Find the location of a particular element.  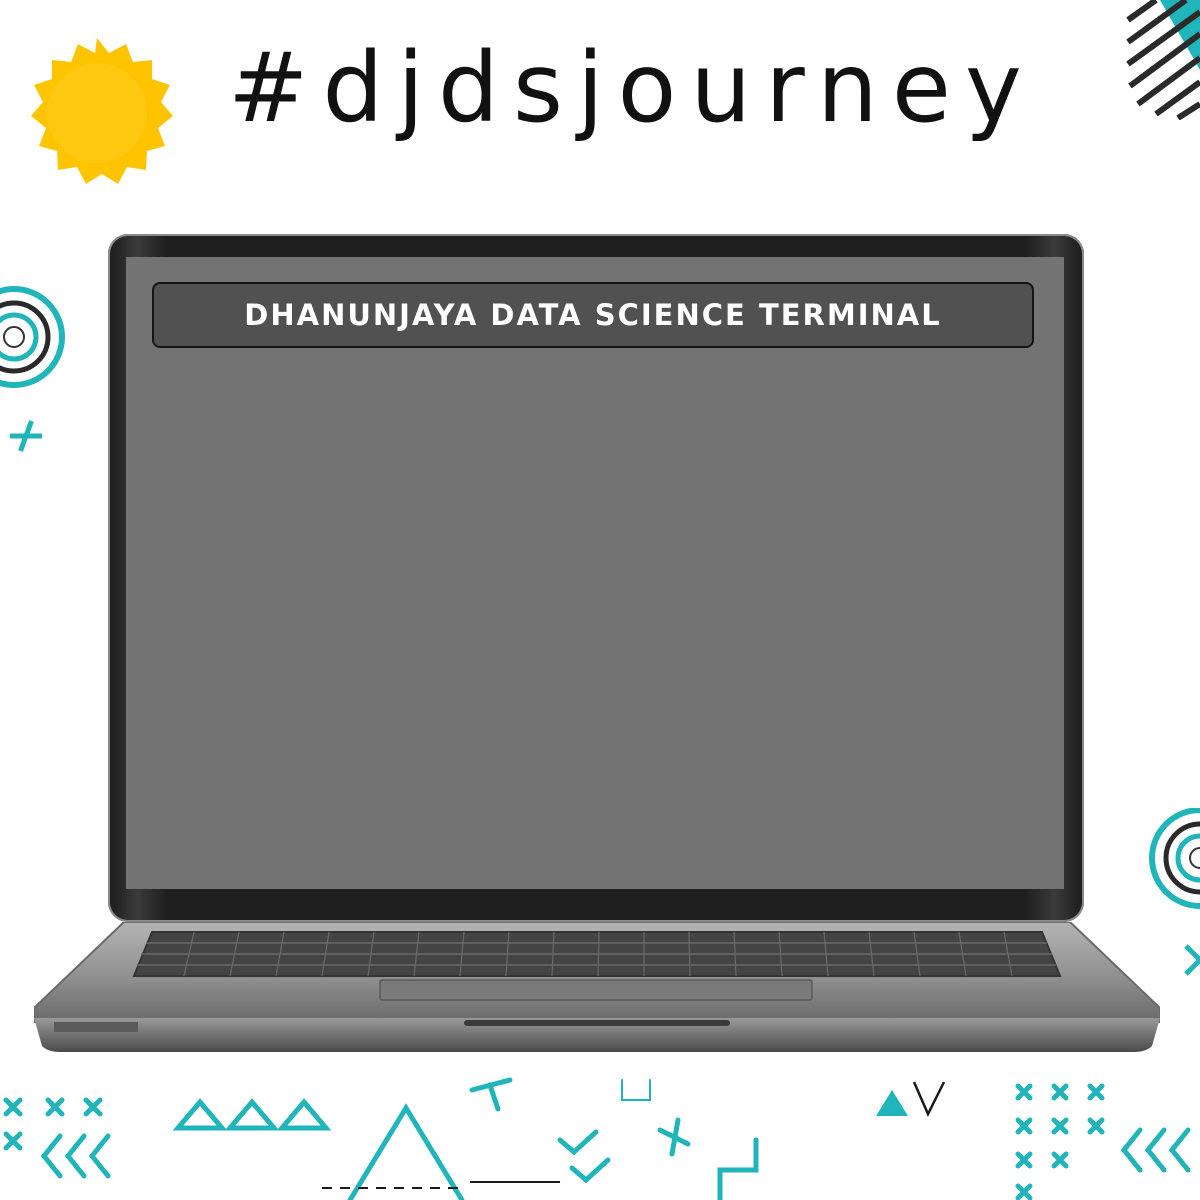

terminal-title-bar: DHANUNJAYA DATA SCIENCE TERMINAL is located at coordinates (593, 315).